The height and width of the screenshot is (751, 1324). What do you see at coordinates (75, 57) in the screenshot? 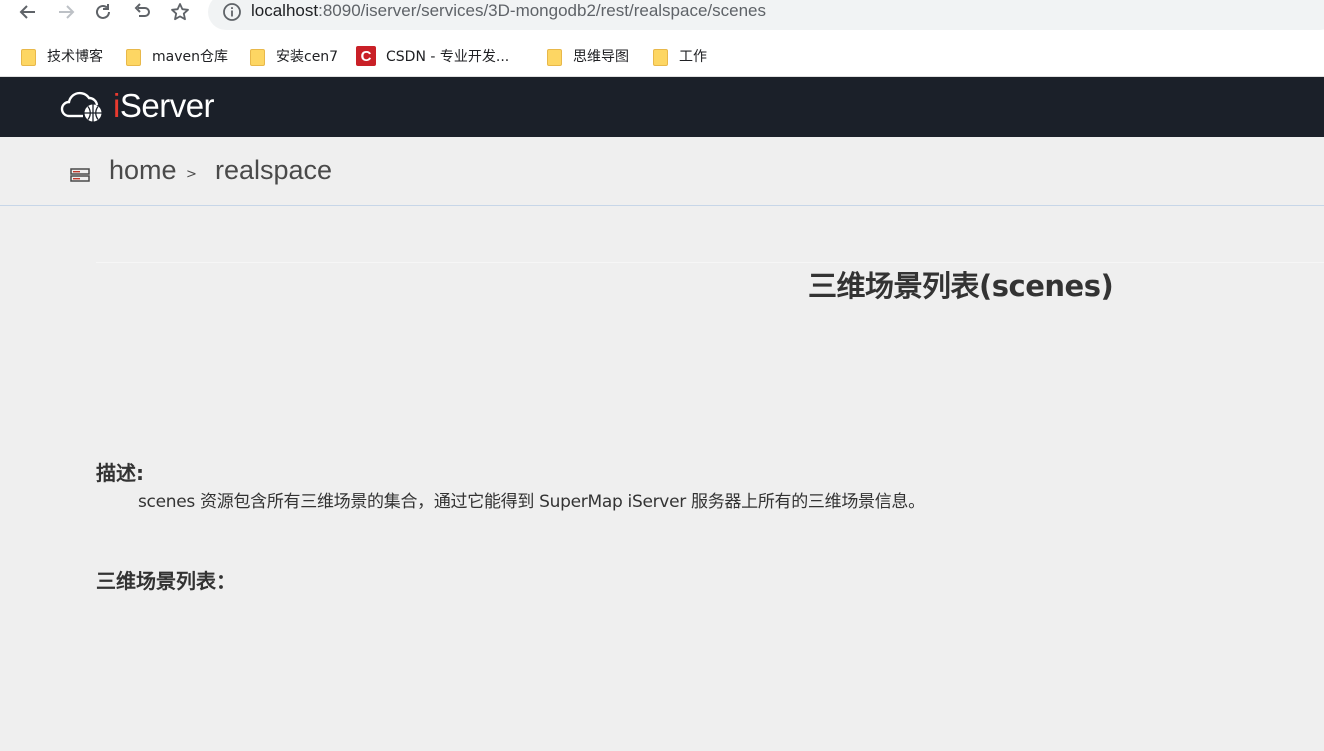
I see `bookmark-label: 技术博客` at bounding box center [75, 57].